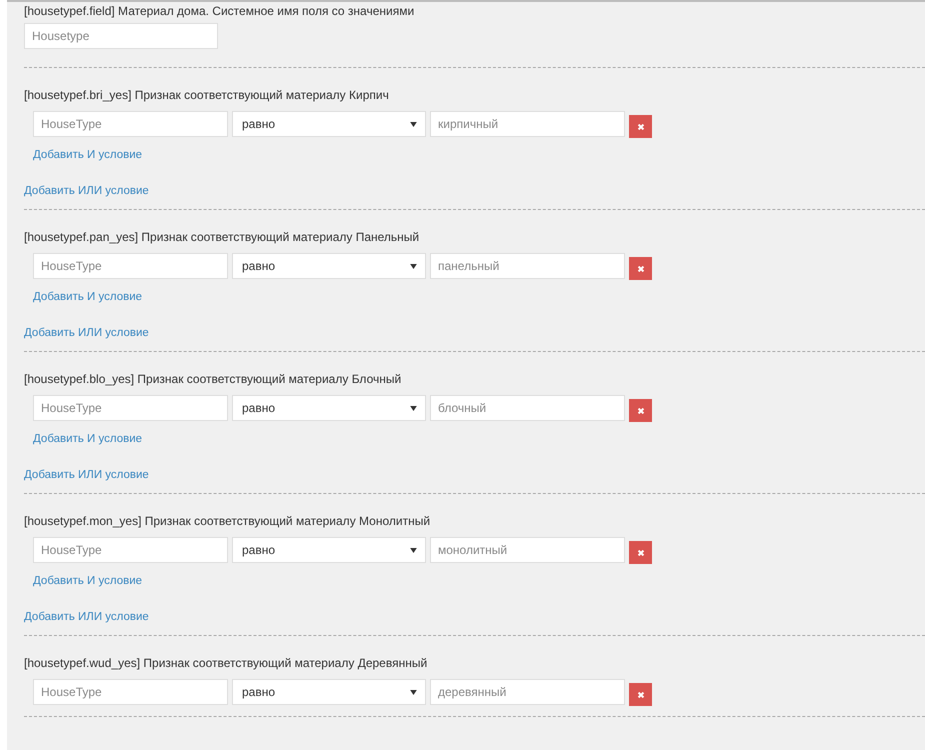 The width and height of the screenshot is (925, 750). Describe the element at coordinates (527, 550) in the screenshot. I see `input-field: монолитный` at that location.